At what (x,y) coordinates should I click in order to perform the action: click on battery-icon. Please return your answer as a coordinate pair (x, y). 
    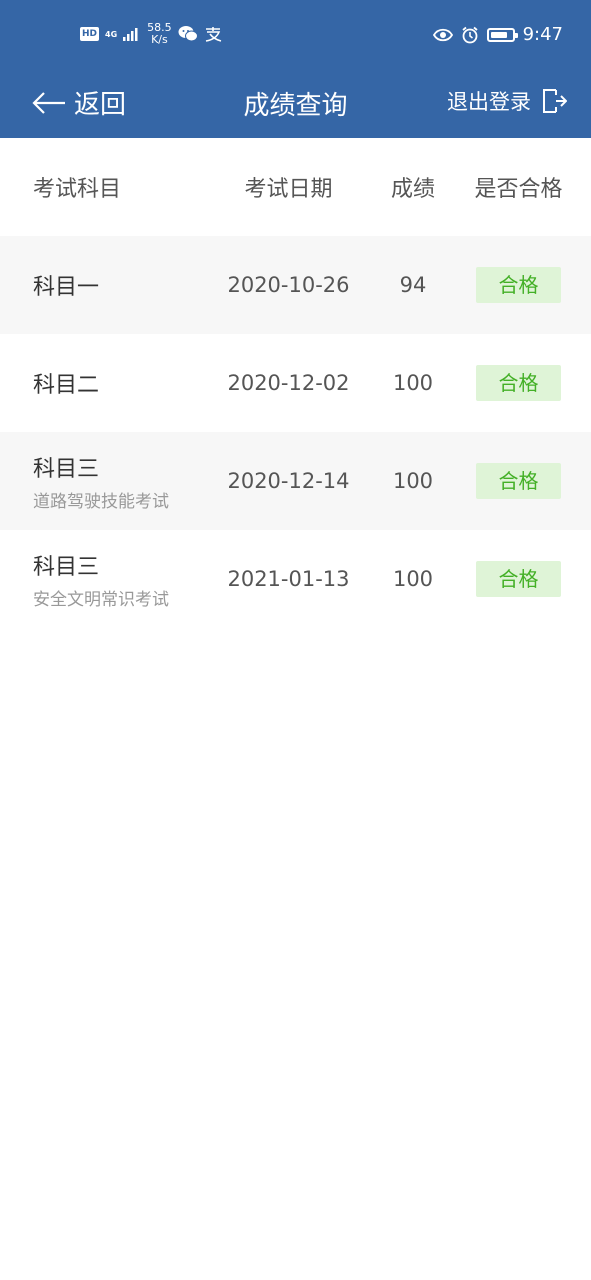
    Looking at the image, I should click on (502, 34).